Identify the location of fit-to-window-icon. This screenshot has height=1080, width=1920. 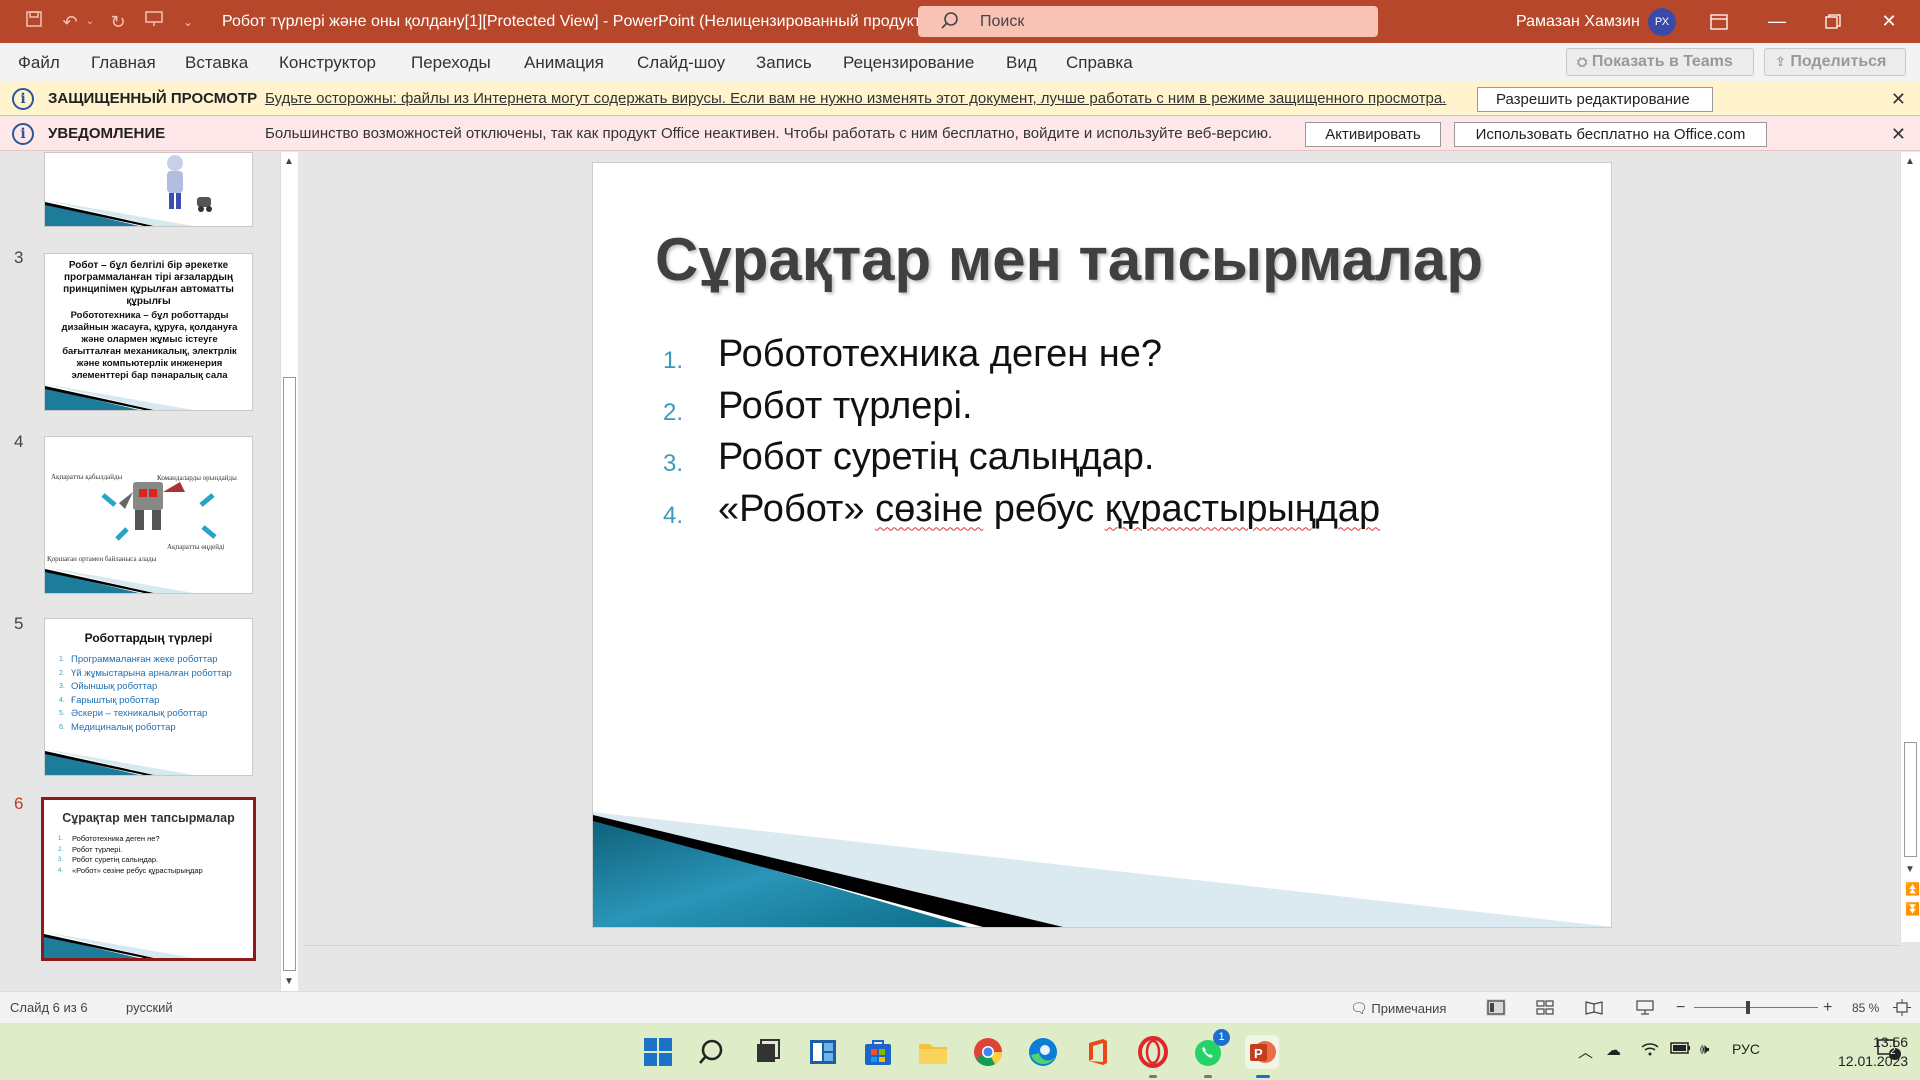
(1903, 1007).